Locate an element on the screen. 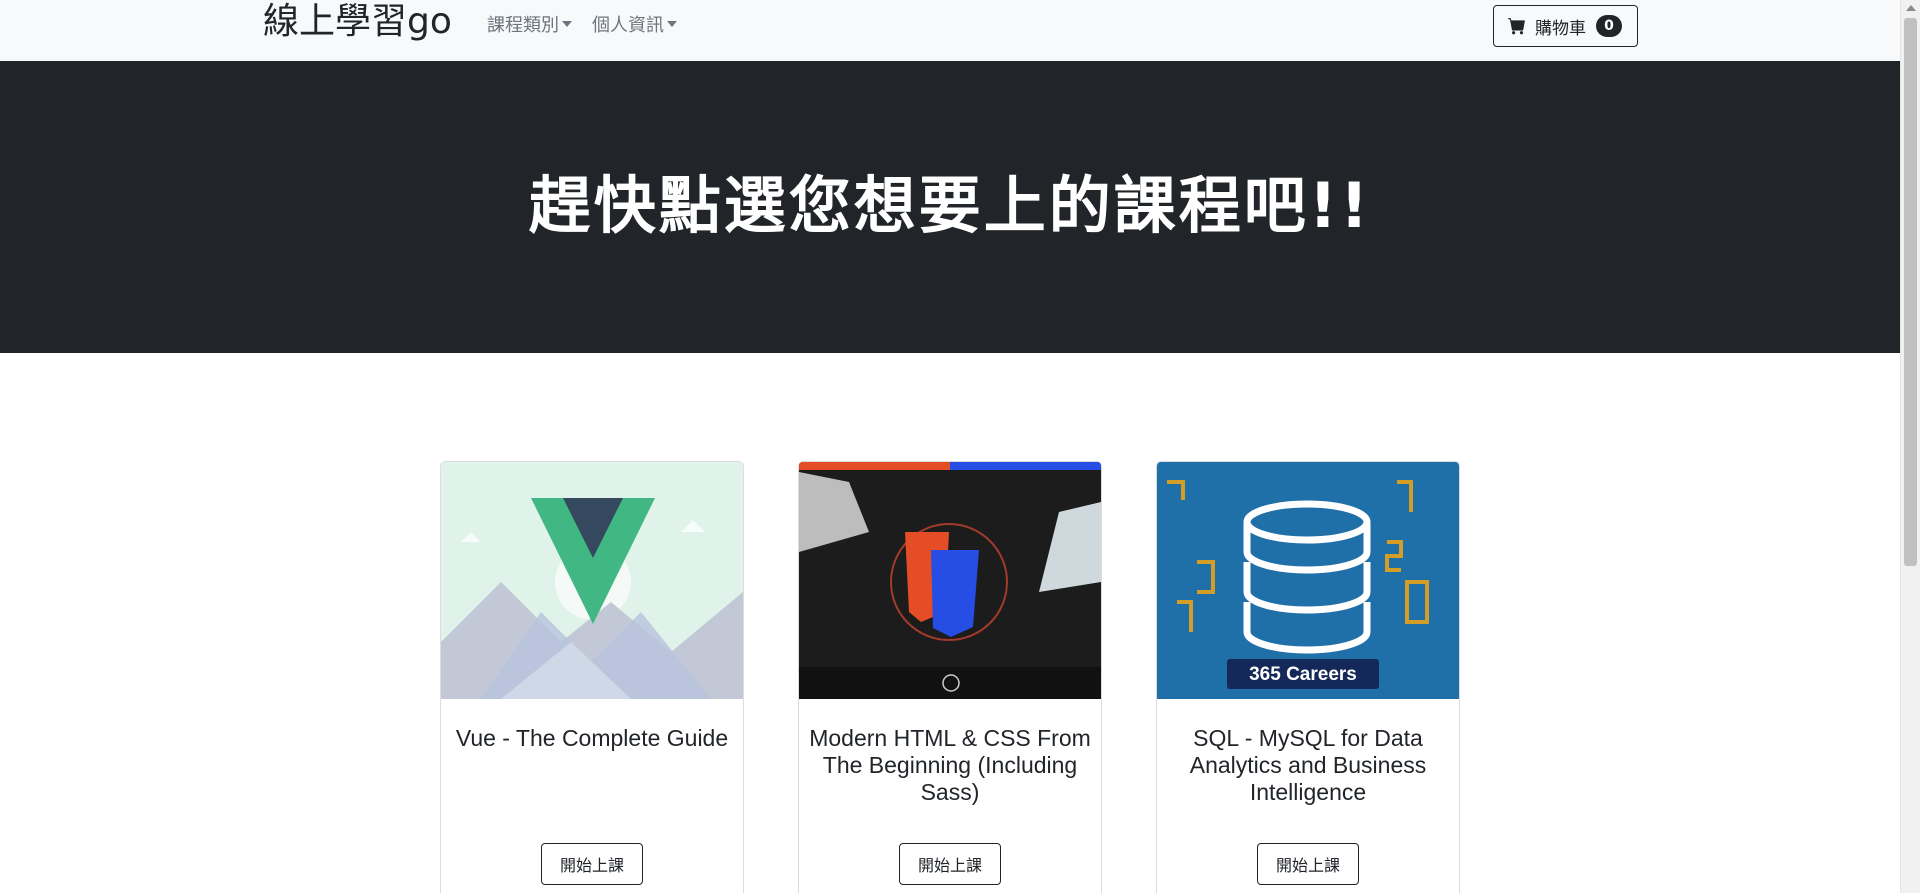 Image resolution: width=1920 pixels, height=893 pixels. nav-dropdown-label: 個人資訊 is located at coordinates (628, 25).